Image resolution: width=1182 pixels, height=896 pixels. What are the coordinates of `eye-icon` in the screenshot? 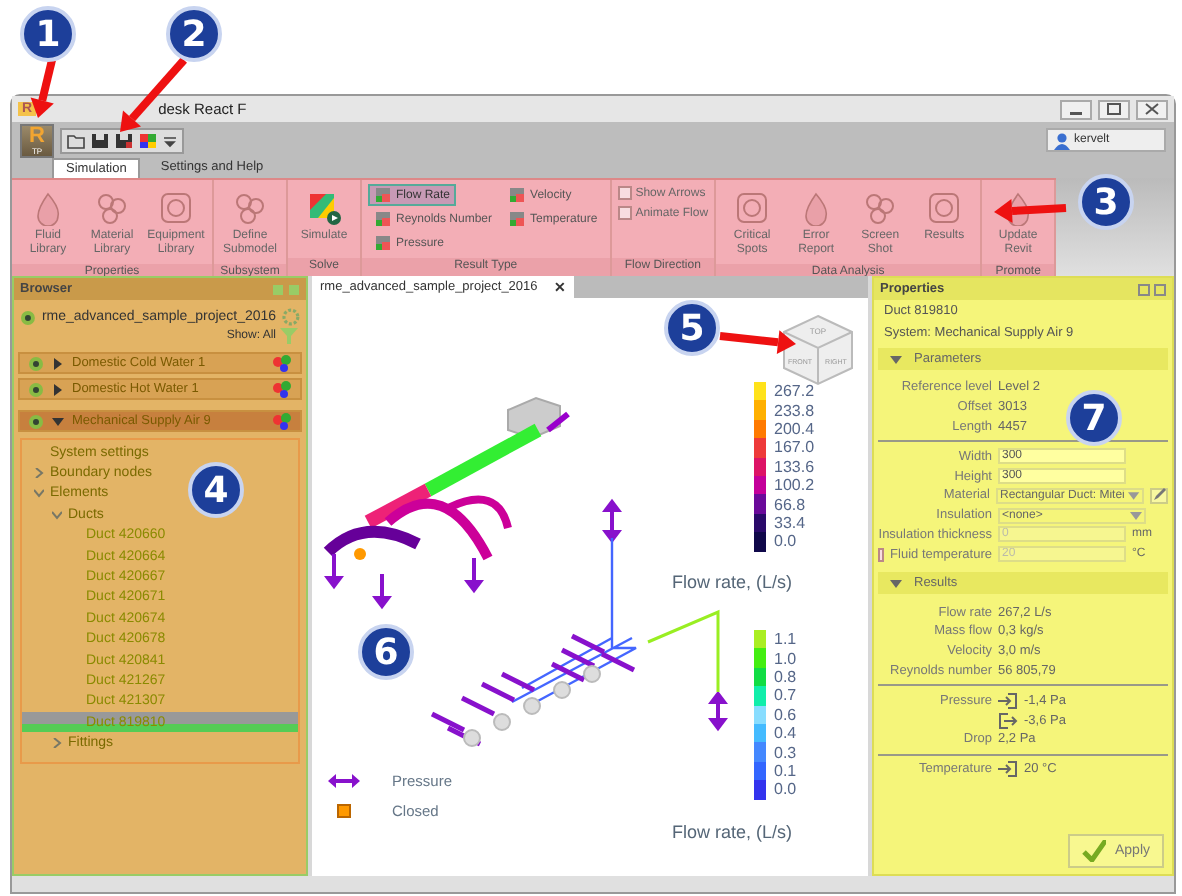 It's located at (28, 317).